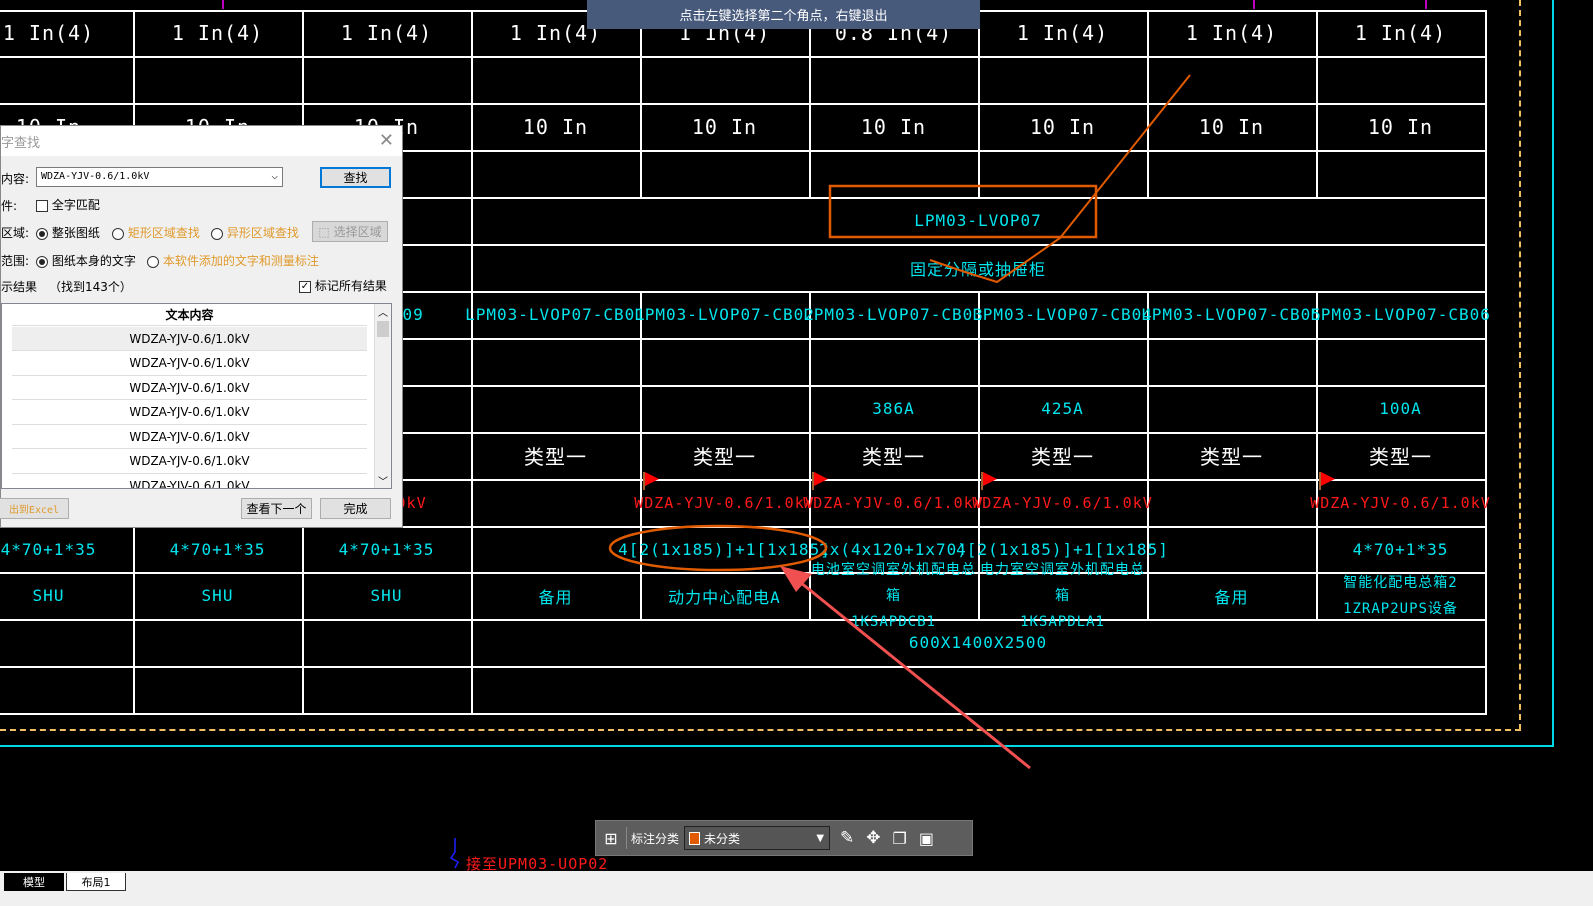 The width and height of the screenshot is (1593, 906). What do you see at coordinates (926, 838) in the screenshot?
I see `paste-icon: ▣` at bounding box center [926, 838].